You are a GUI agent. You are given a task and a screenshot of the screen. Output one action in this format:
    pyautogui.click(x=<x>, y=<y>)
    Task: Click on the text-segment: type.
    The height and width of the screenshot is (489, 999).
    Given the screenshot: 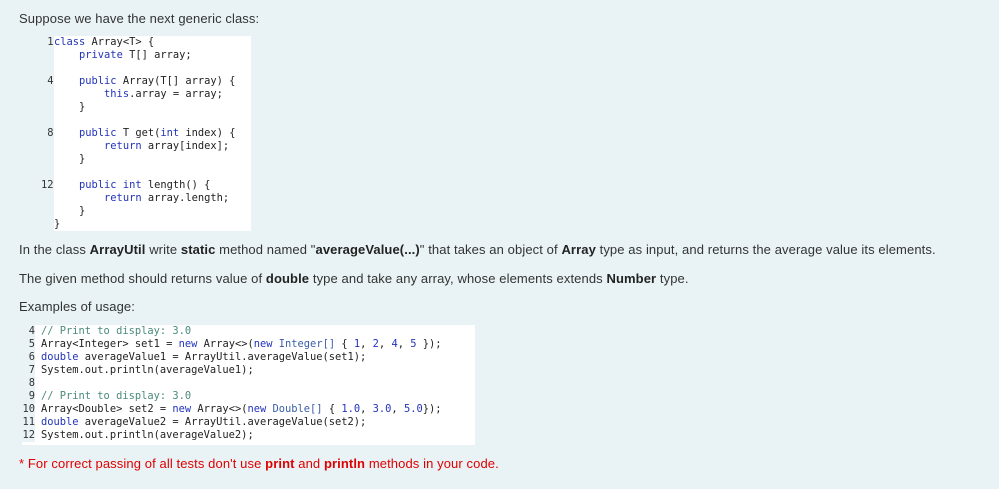 What is the action you would take?
    pyautogui.click(x=672, y=278)
    